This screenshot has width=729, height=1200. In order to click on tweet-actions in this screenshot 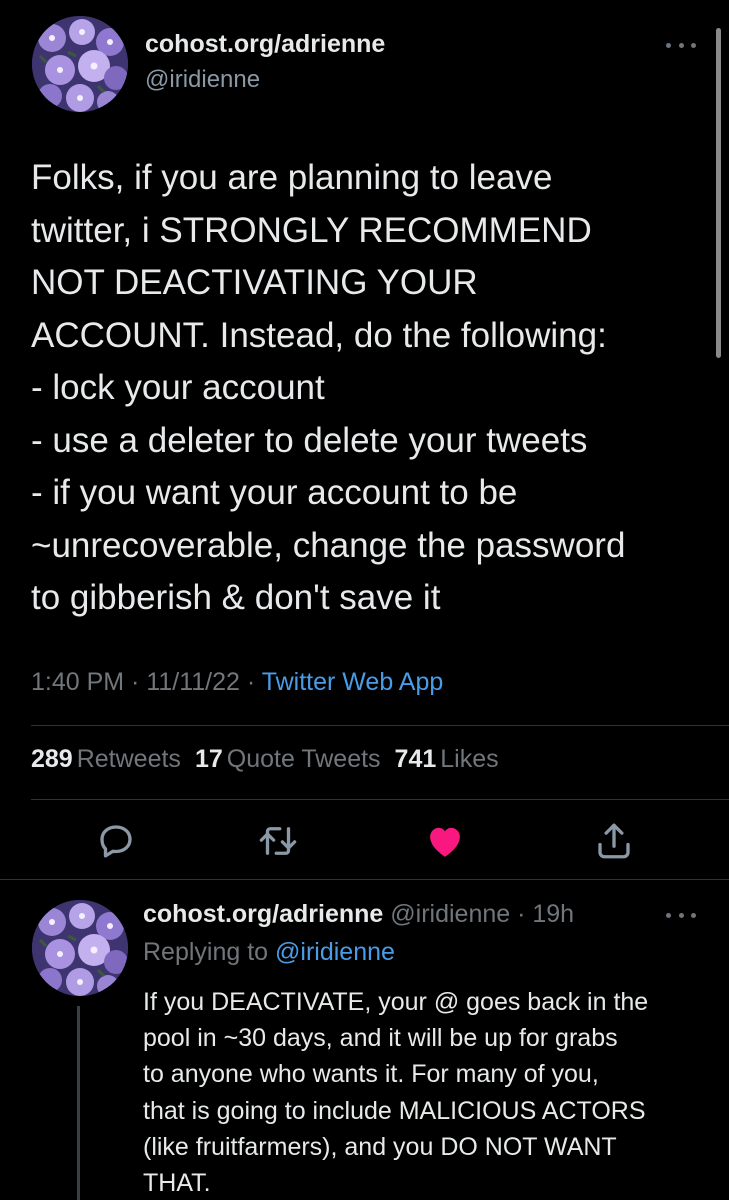, I will do `click(364, 842)`.